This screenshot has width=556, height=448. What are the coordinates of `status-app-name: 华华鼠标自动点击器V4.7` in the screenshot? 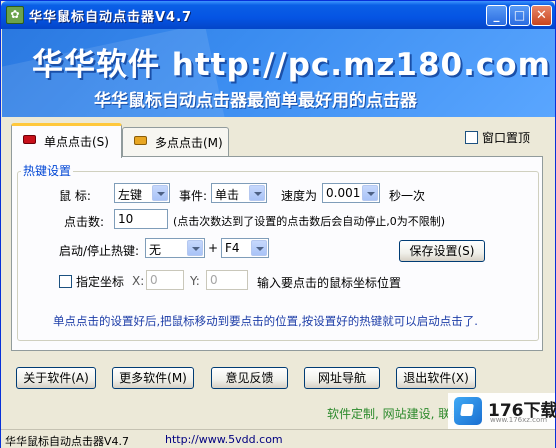 It's located at (67, 441).